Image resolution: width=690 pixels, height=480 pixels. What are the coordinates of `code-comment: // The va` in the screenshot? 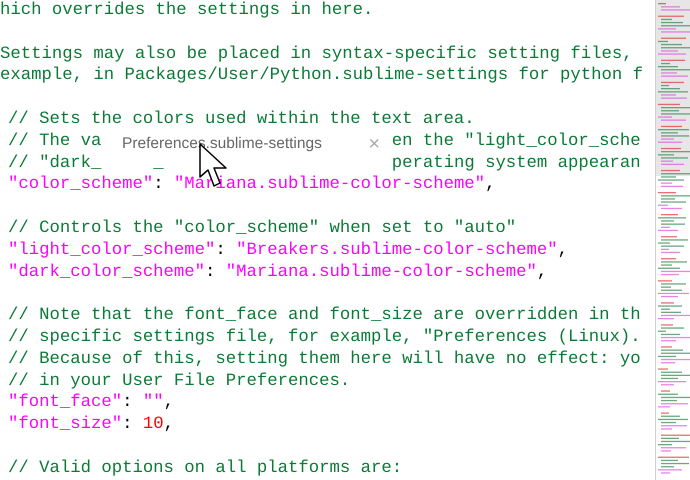 It's located at (55, 141).